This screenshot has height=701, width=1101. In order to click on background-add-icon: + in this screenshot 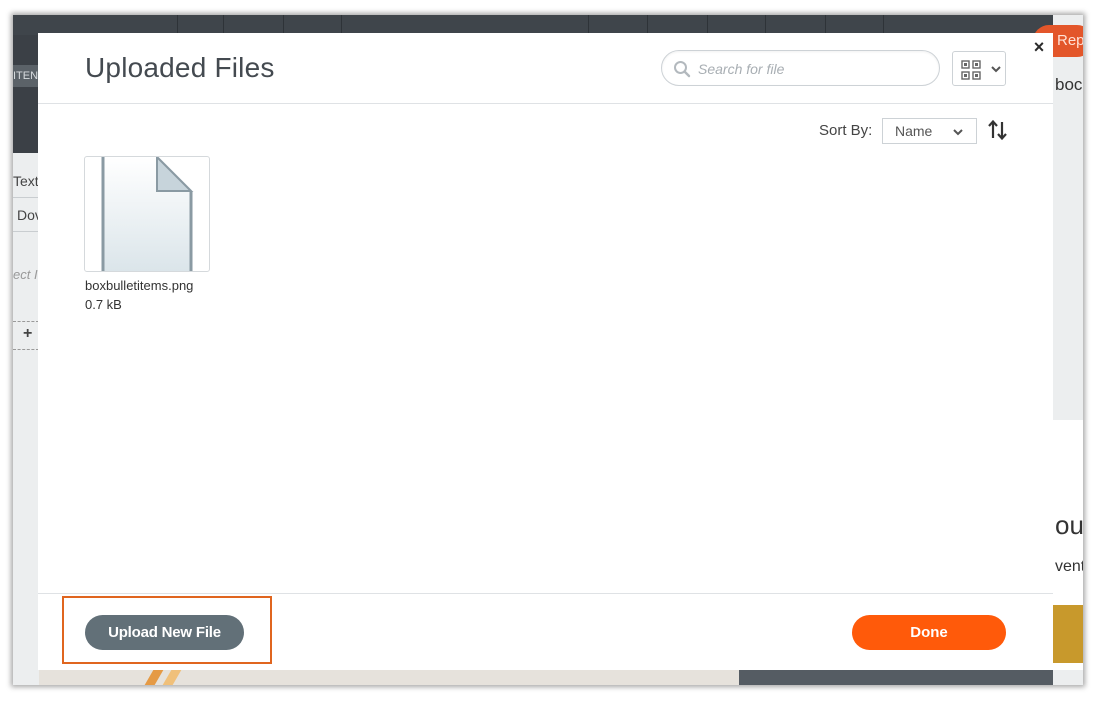, I will do `click(28, 333)`.